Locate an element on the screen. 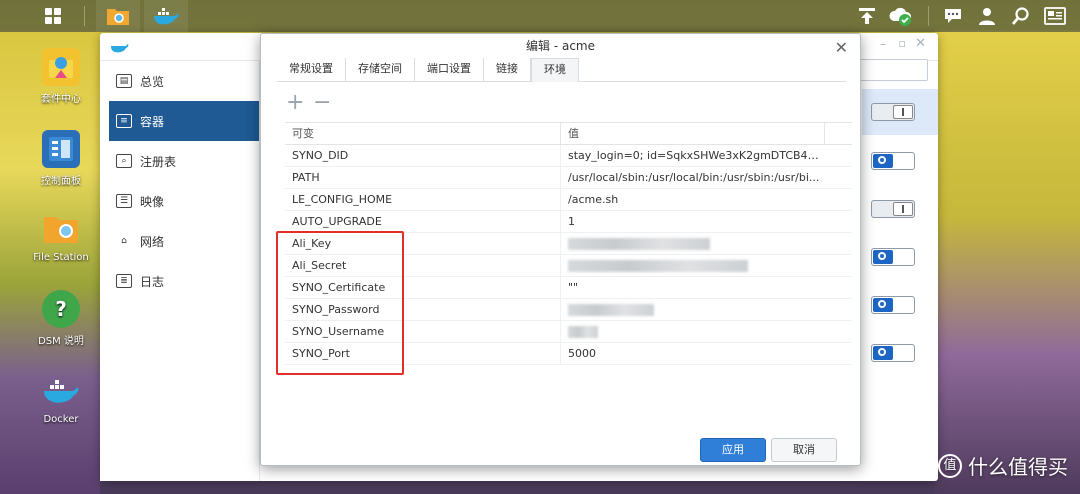  registry-icon: ⌕ is located at coordinates (124, 161).